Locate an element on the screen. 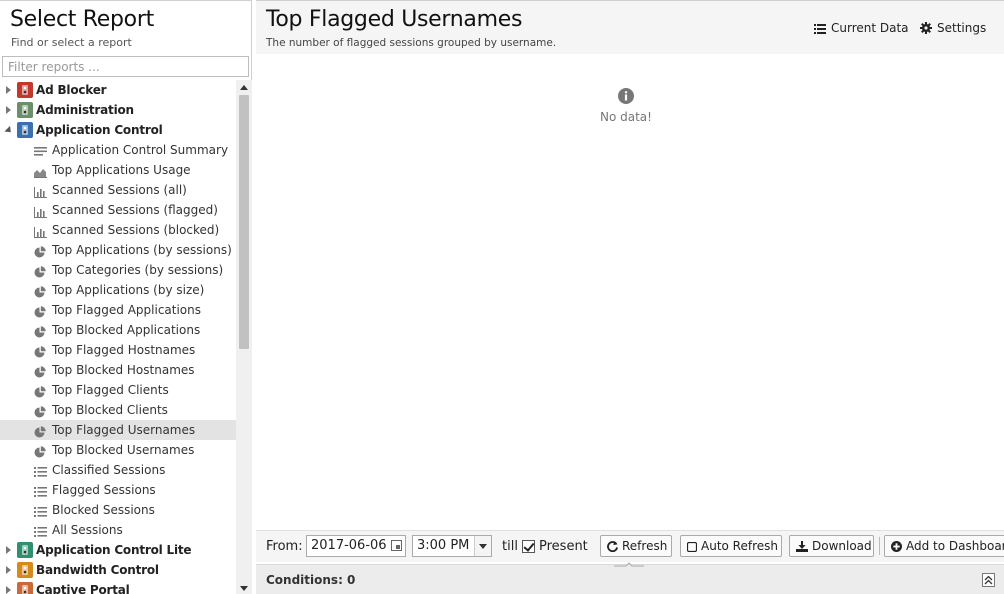 This screenshot has width=1004, height=594. tree-report-top-blocked-clients: Top Blocked Clients is located at coordinates (118, 410).